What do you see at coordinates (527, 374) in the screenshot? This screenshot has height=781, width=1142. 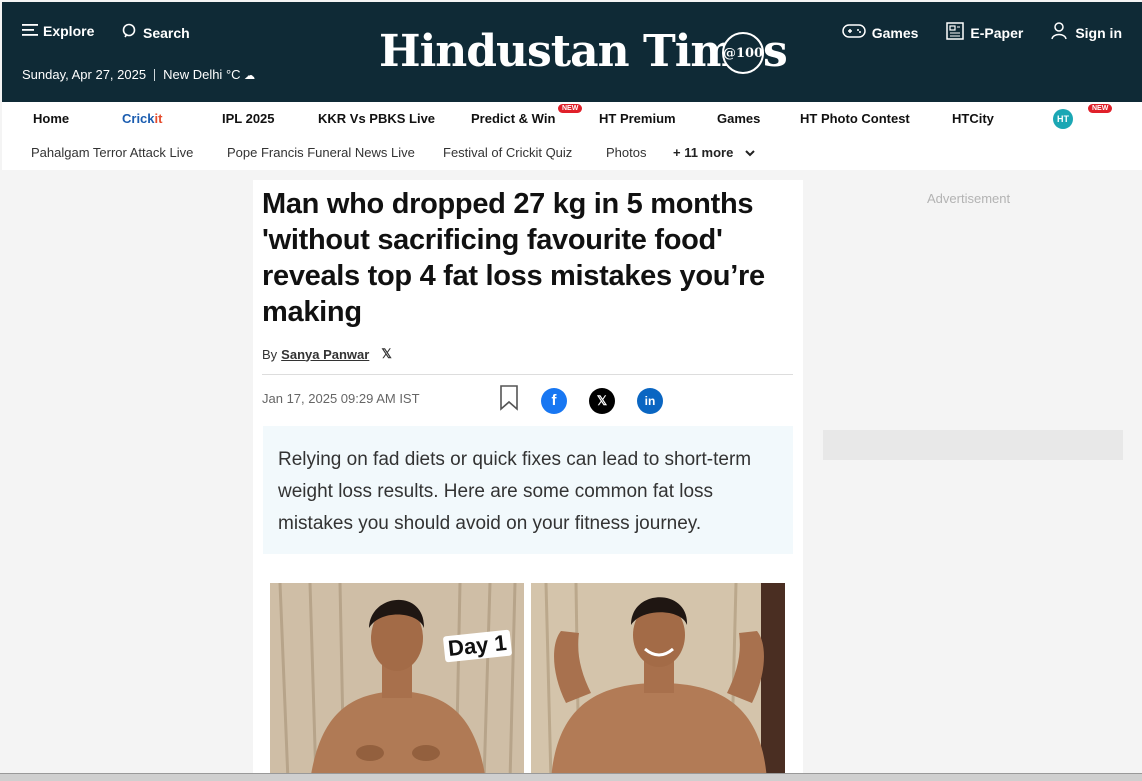 I see `divider` at bounding box center [527, 374].